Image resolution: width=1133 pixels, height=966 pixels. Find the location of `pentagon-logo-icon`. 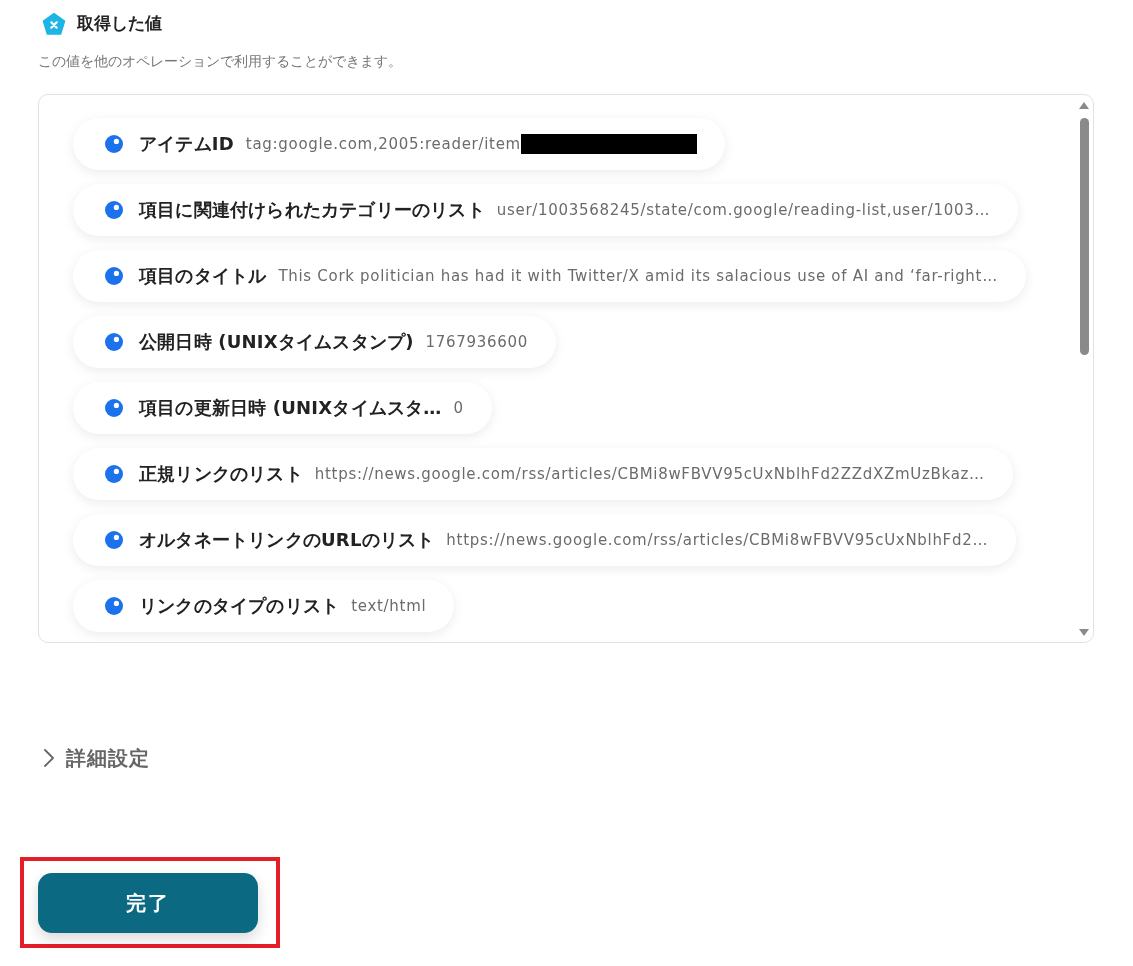

pentagon-logo-icon is located at coordinates (54, 24).